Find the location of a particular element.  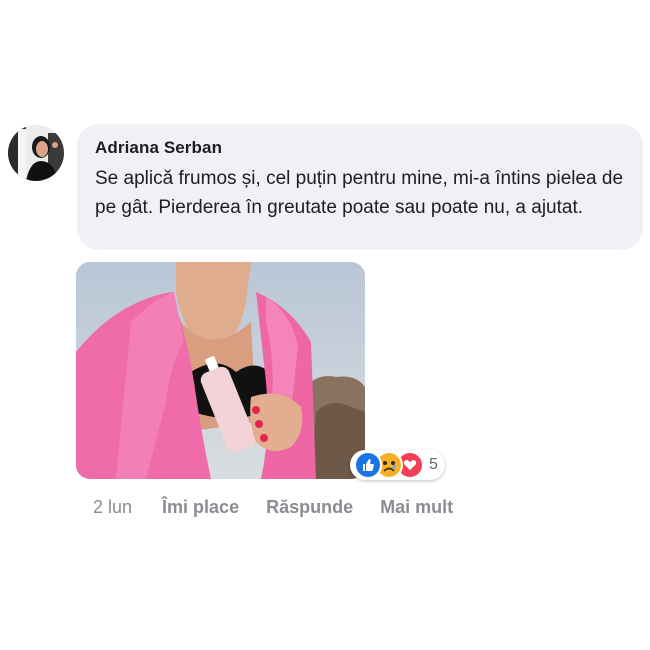

comment-author: Adriana Serban is located at coordinates (360, 148).